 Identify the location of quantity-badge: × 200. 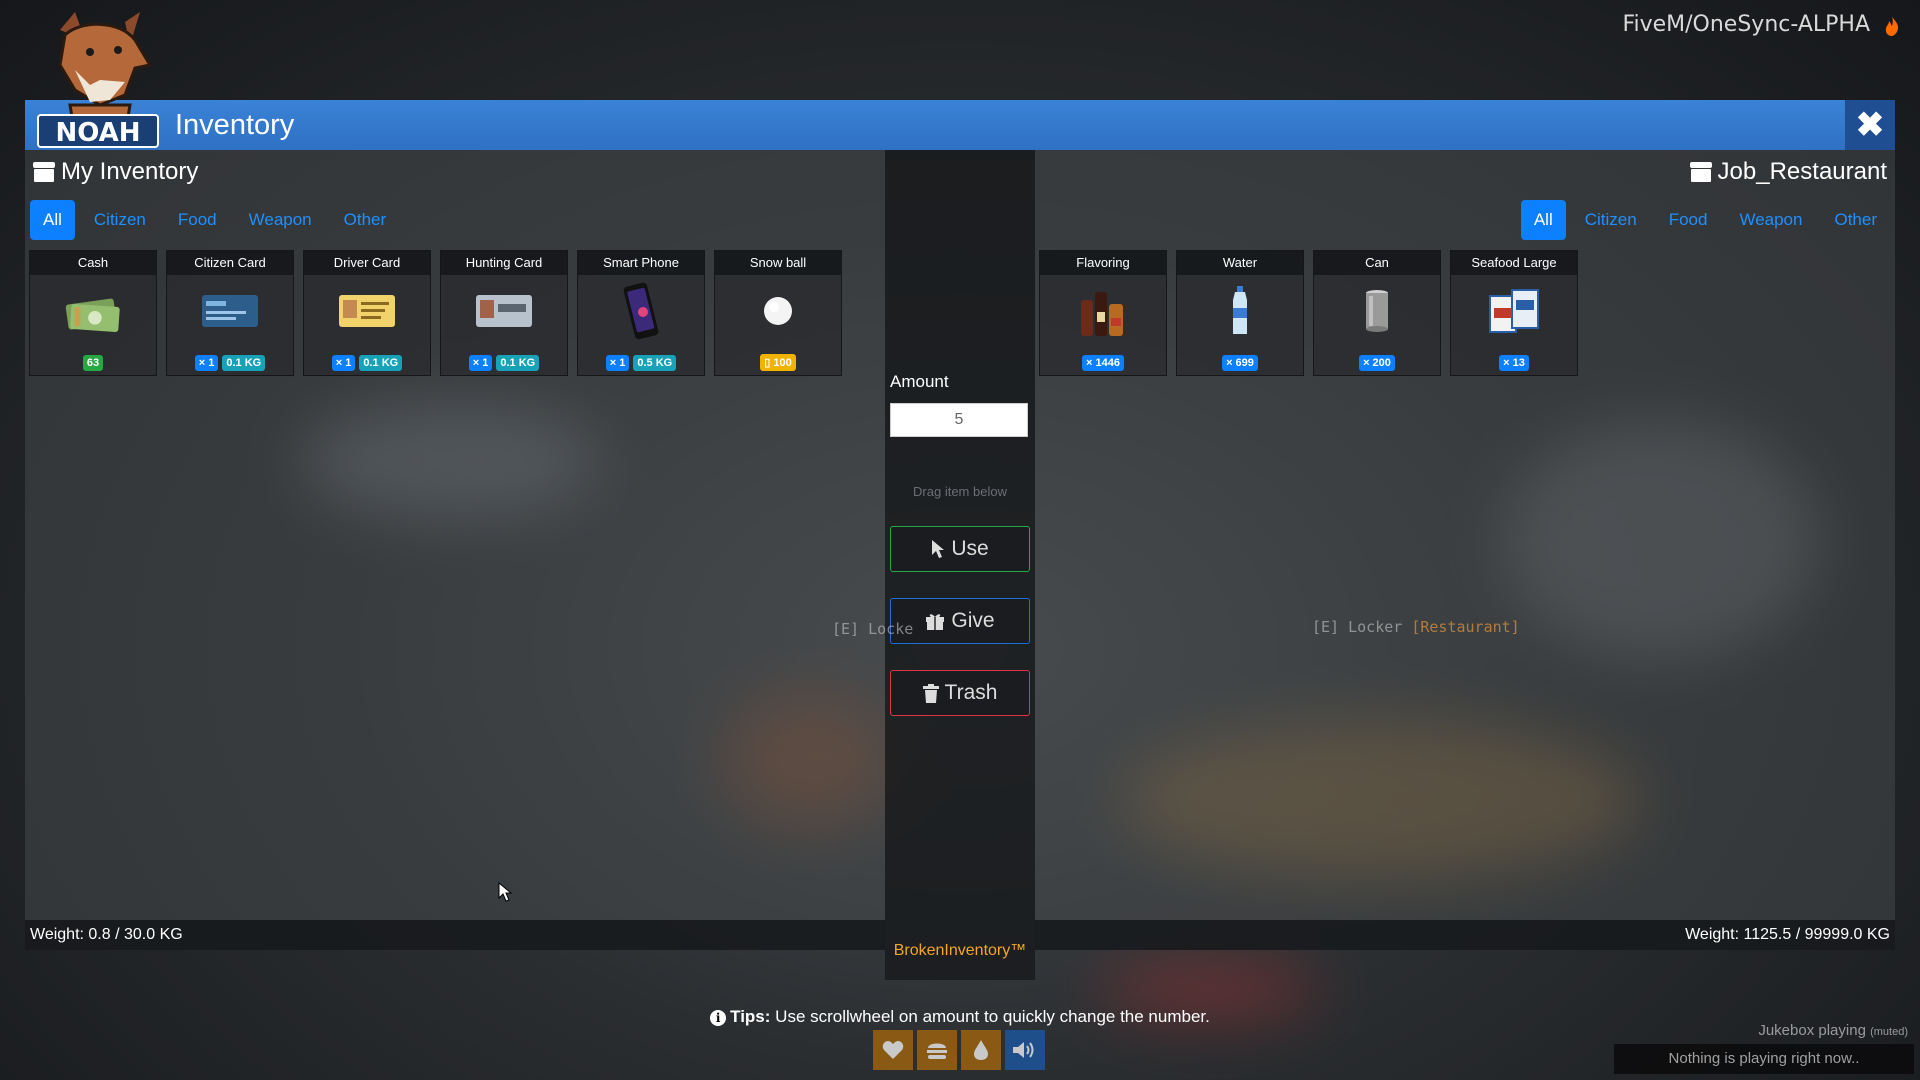
(1377, 363).